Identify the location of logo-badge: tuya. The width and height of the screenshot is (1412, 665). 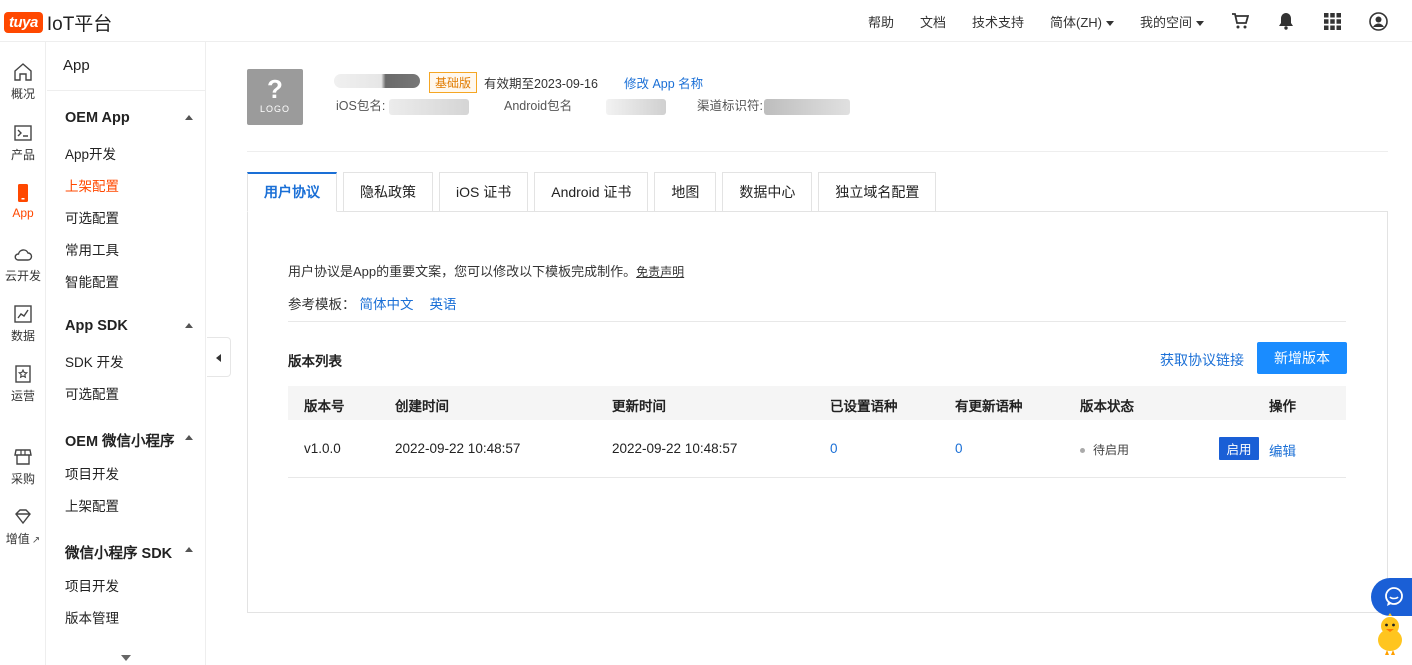
(23, 22).